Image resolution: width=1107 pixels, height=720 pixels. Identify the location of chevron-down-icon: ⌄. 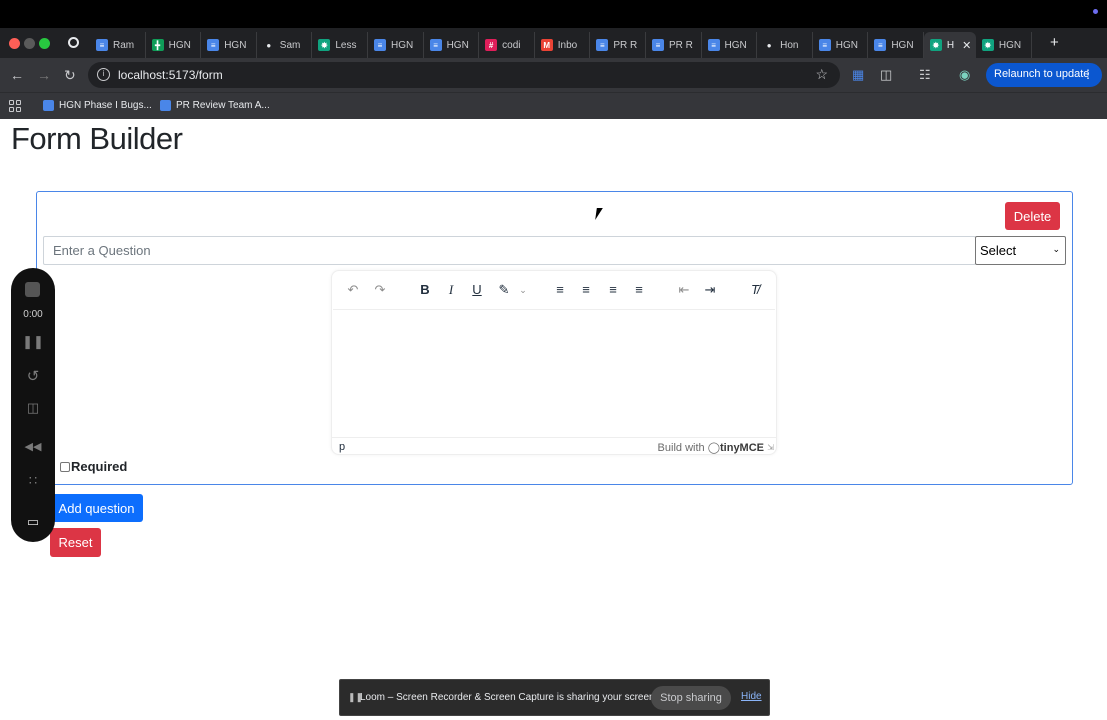
(523, 290).